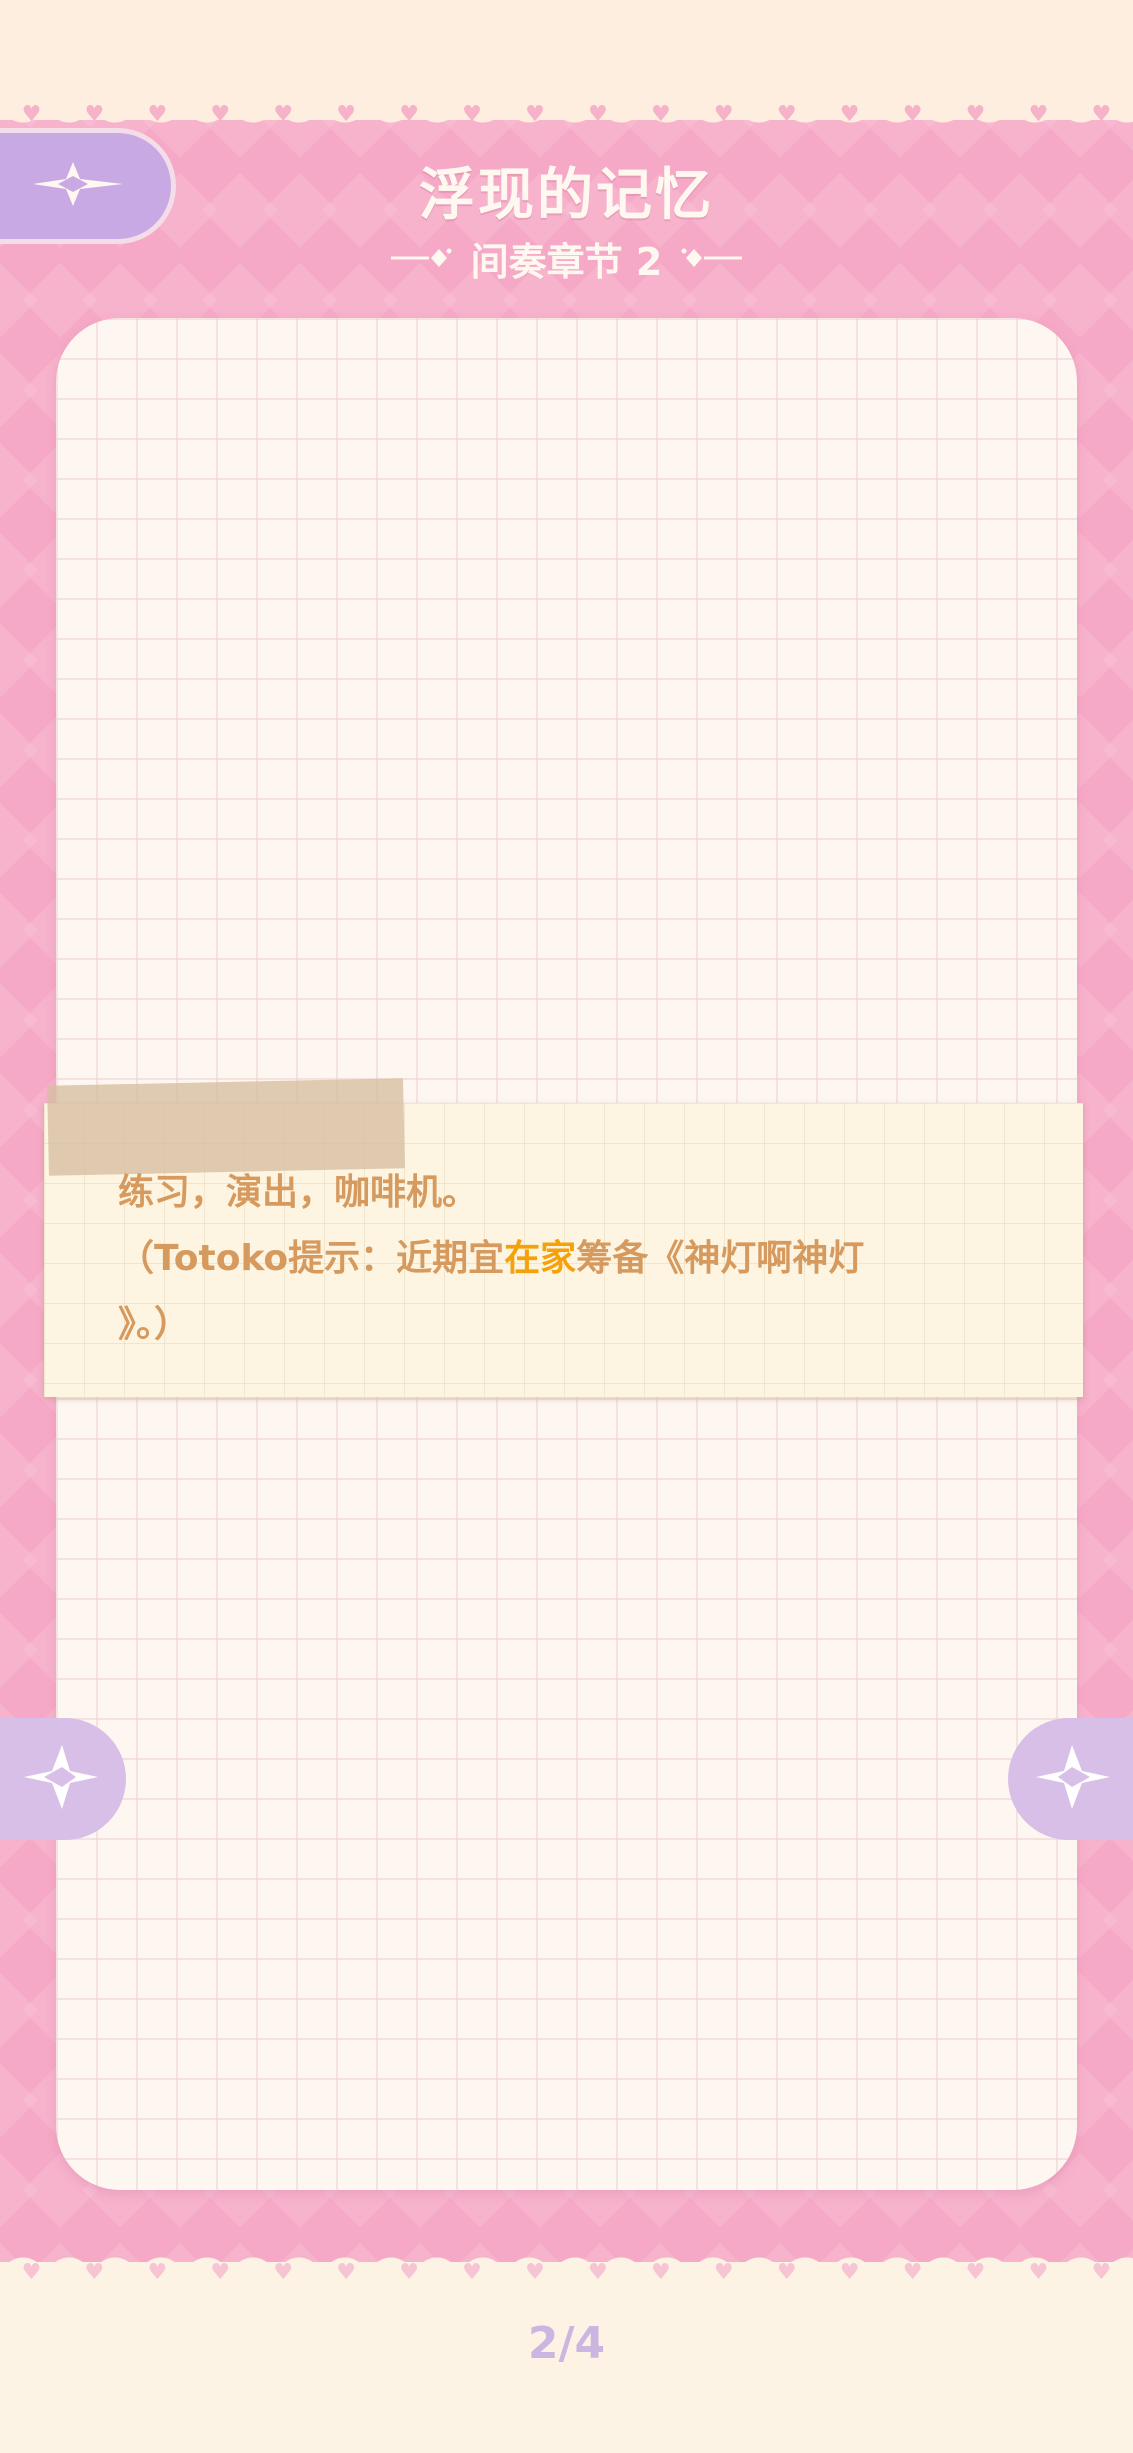 The width and height of the screenshot is (1133, 2453). Describe the element at coordinates (298, 1192) in the screenshot. I see `note-line-1: 练习，演出，咖啡机。` at that location.